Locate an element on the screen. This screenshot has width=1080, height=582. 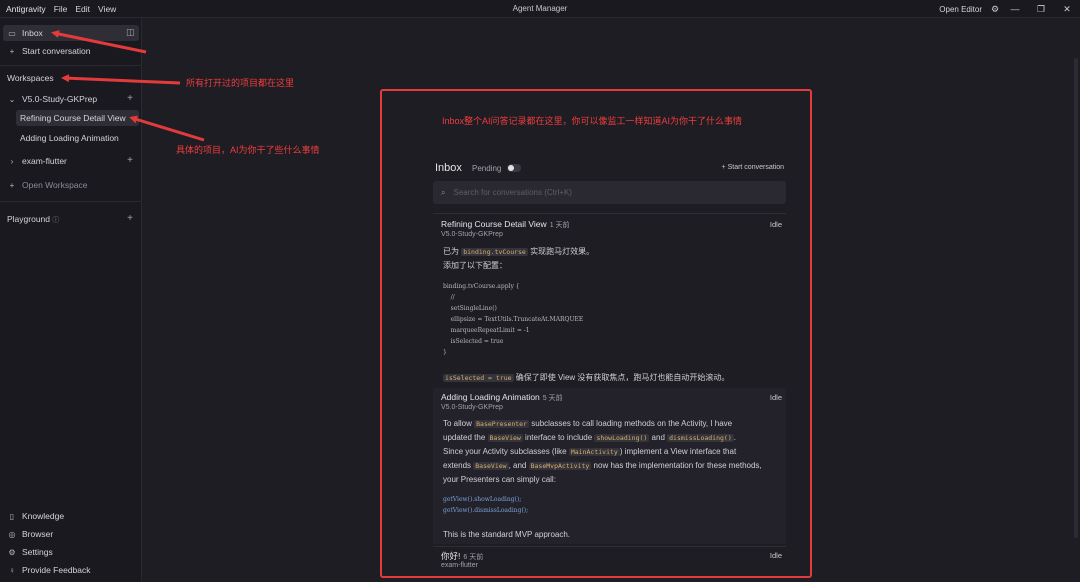
sidebar-item-start-conversation: + Start conversation is located at coordinates (71, 51).